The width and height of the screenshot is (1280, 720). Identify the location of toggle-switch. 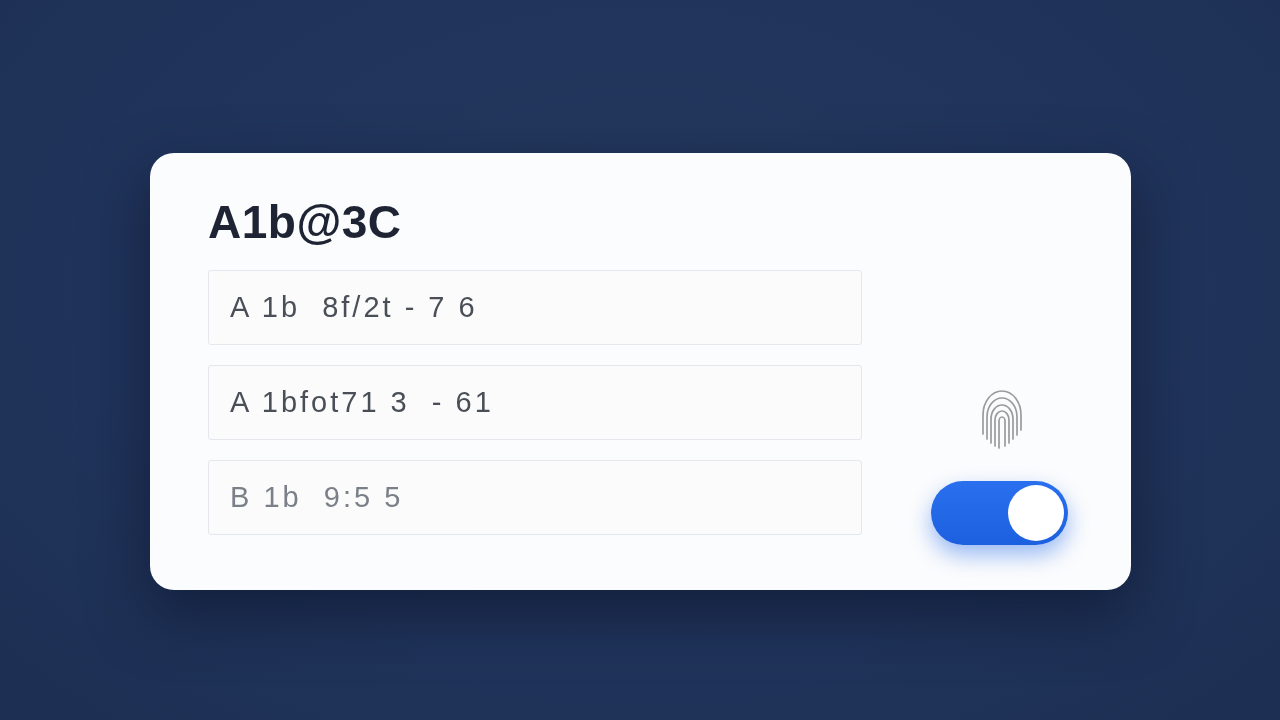
(999, 513).